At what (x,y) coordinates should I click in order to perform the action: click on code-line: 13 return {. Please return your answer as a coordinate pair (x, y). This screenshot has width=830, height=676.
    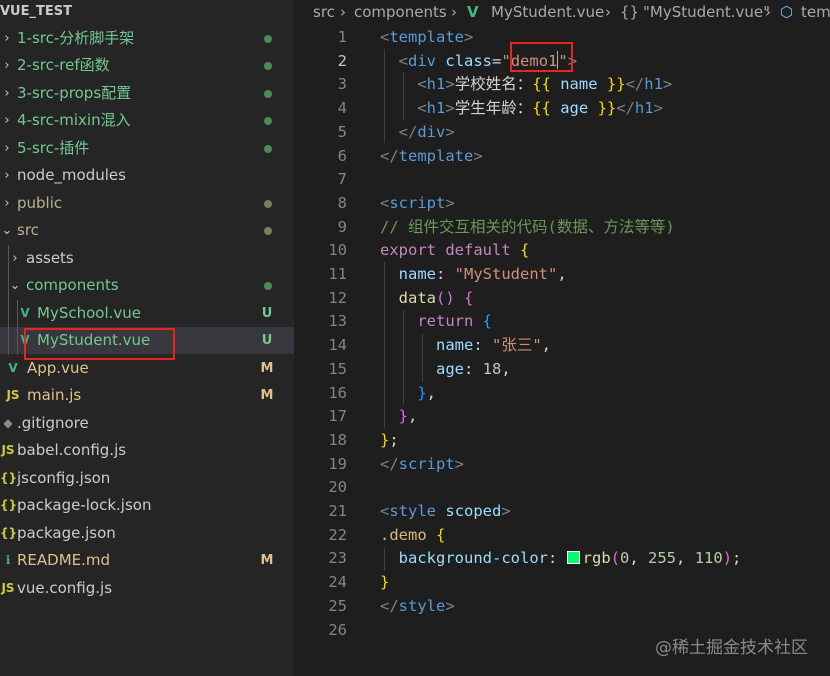
    Looking at the image, I should click on (562, 321).